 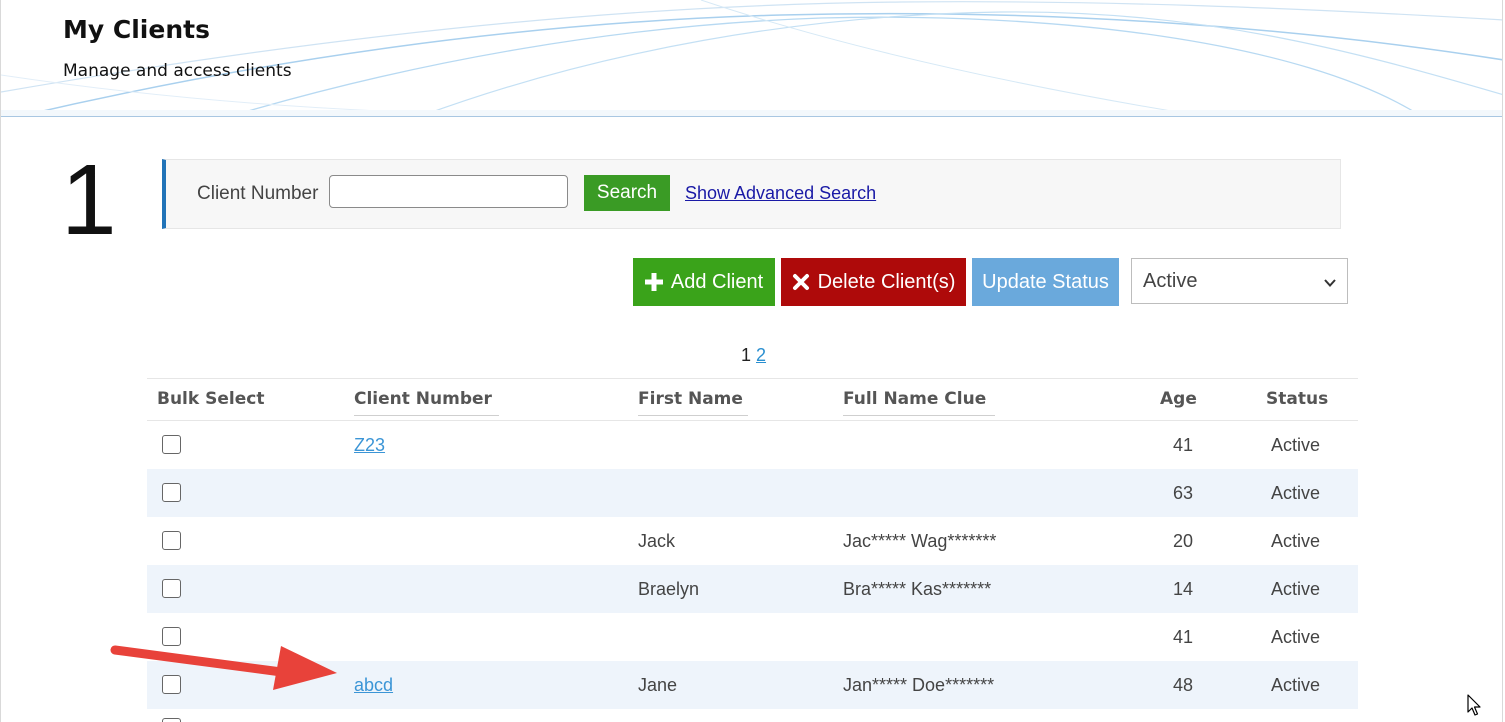 What do you see at coordinates (746, 355) in the screenshot?
I see `current-page: 1` at bounding box center [746, 355].